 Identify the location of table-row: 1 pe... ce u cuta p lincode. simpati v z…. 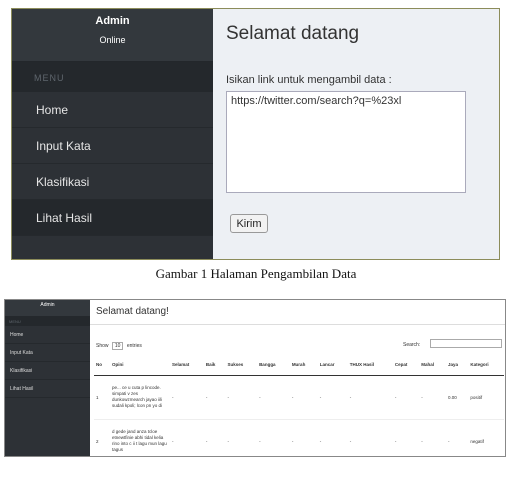
(299, 397).